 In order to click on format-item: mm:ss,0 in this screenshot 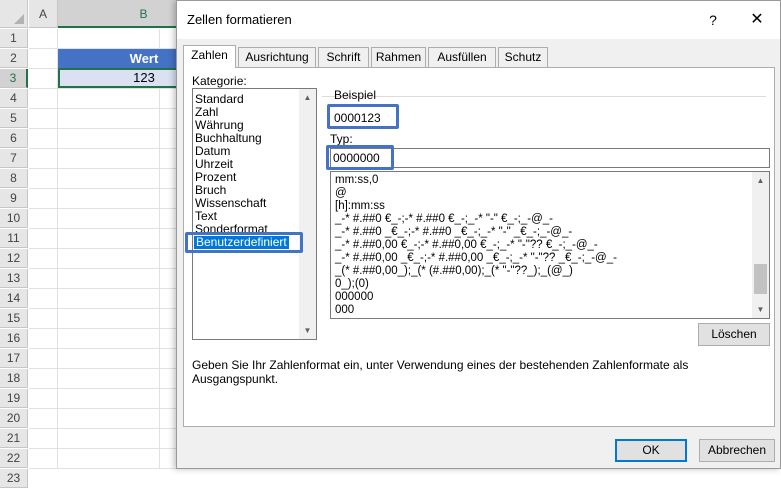, I will do `click(356, 180)`.